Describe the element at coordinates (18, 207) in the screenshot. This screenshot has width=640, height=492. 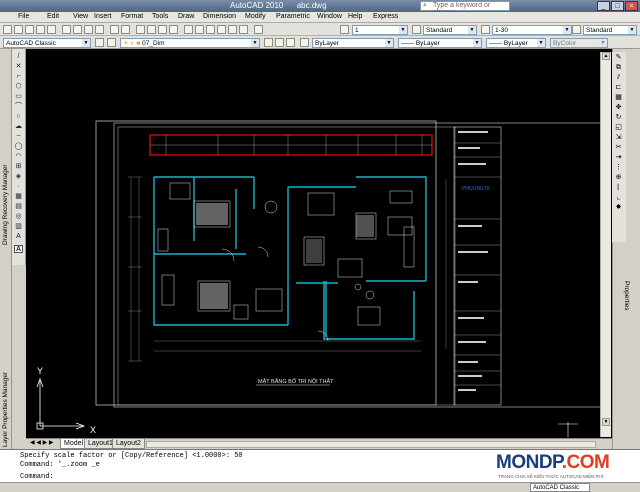
I see `gradient-icon: ▤` at that location.